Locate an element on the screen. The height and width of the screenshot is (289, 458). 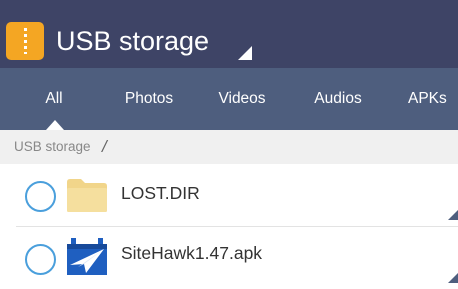
breadcrumb: USB storage / is located at coordinates (229, 147).